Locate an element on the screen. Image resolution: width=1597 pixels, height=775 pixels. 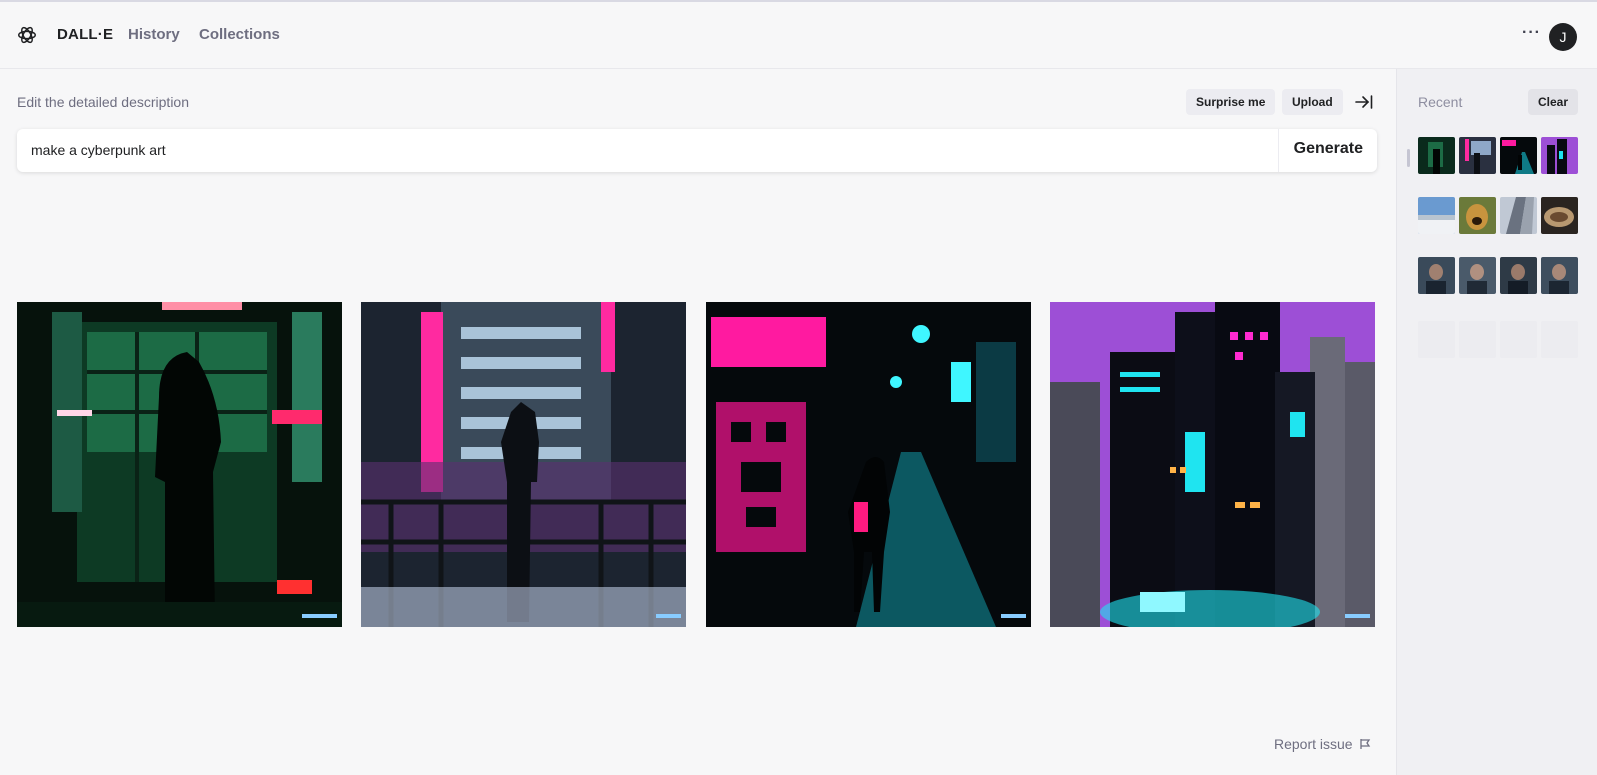
clear-button: Clear is located at coordinates (1553, 102).